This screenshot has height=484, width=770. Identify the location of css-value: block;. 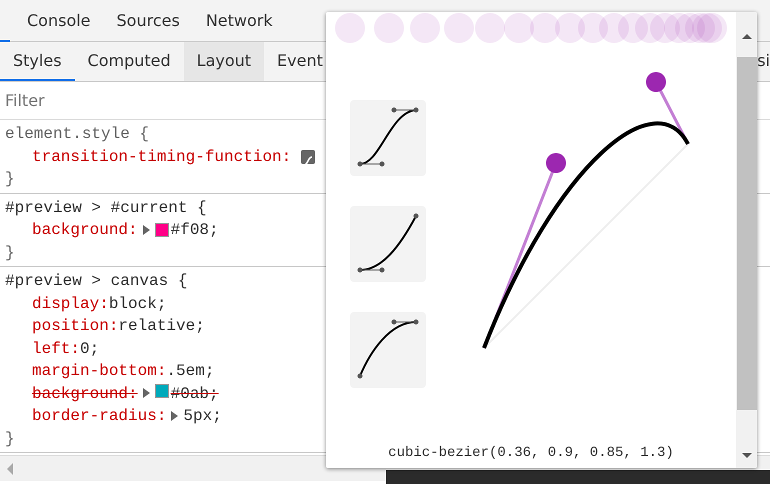
(137, 304).